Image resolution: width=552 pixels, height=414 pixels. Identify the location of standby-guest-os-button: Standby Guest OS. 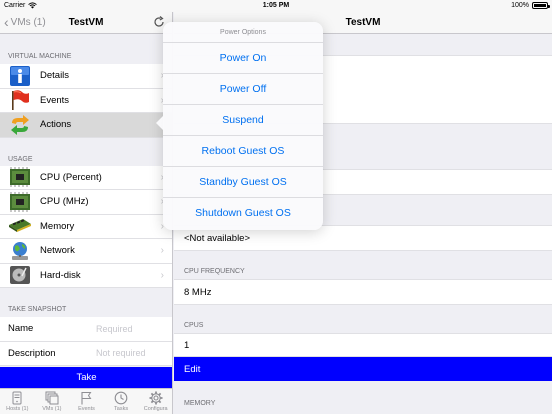
(243, 182).